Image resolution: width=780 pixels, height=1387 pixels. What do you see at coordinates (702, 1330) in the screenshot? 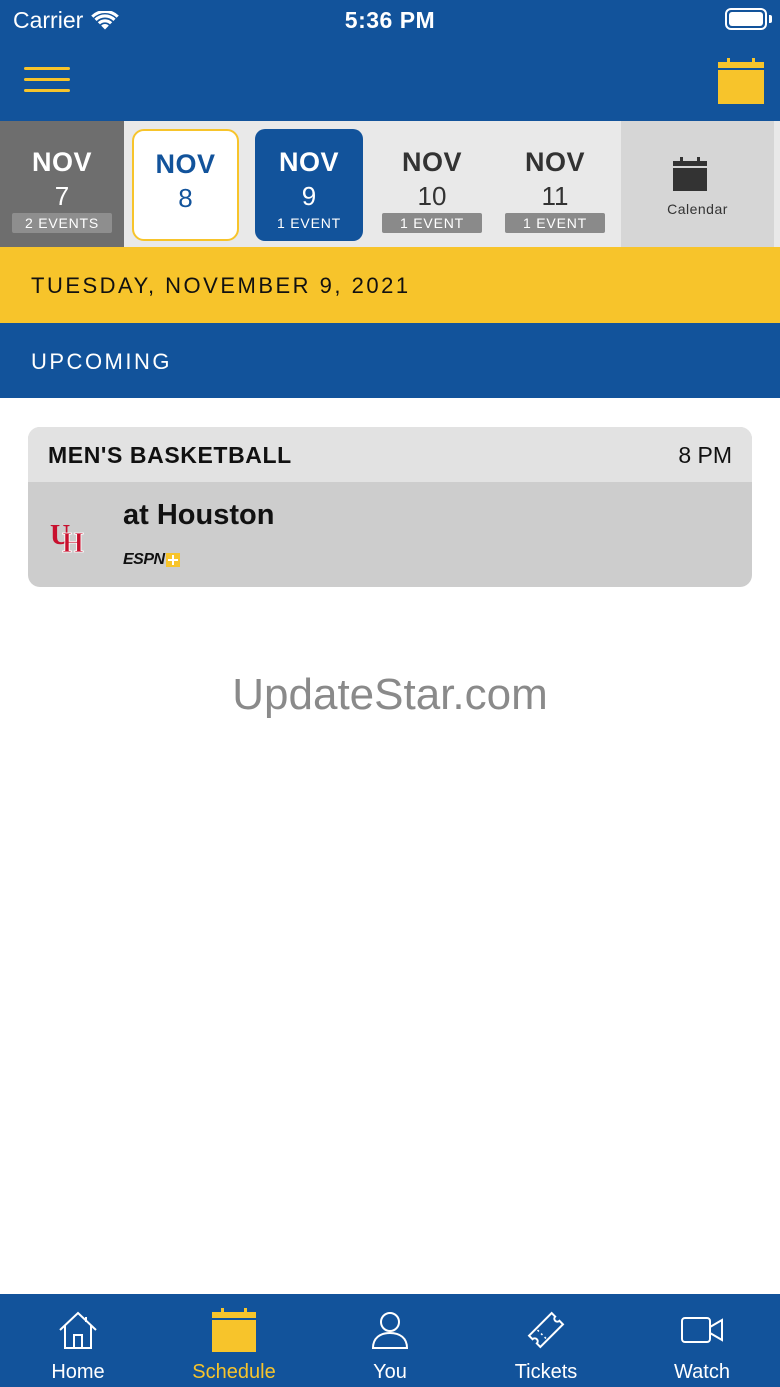
I see `video-camera-icon` at bounding box center [702, 1330].